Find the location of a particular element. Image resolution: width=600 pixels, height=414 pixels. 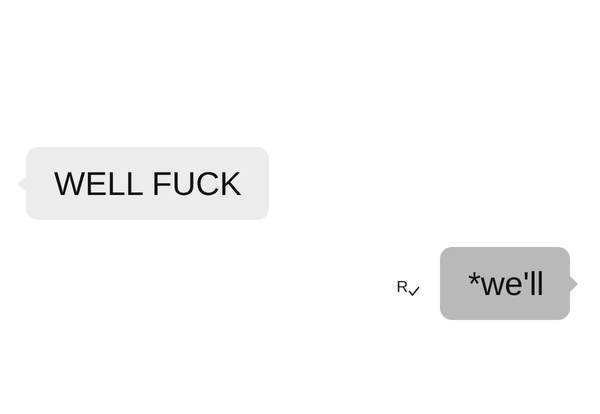

bubble-tail is located at coordinates (574, 284).